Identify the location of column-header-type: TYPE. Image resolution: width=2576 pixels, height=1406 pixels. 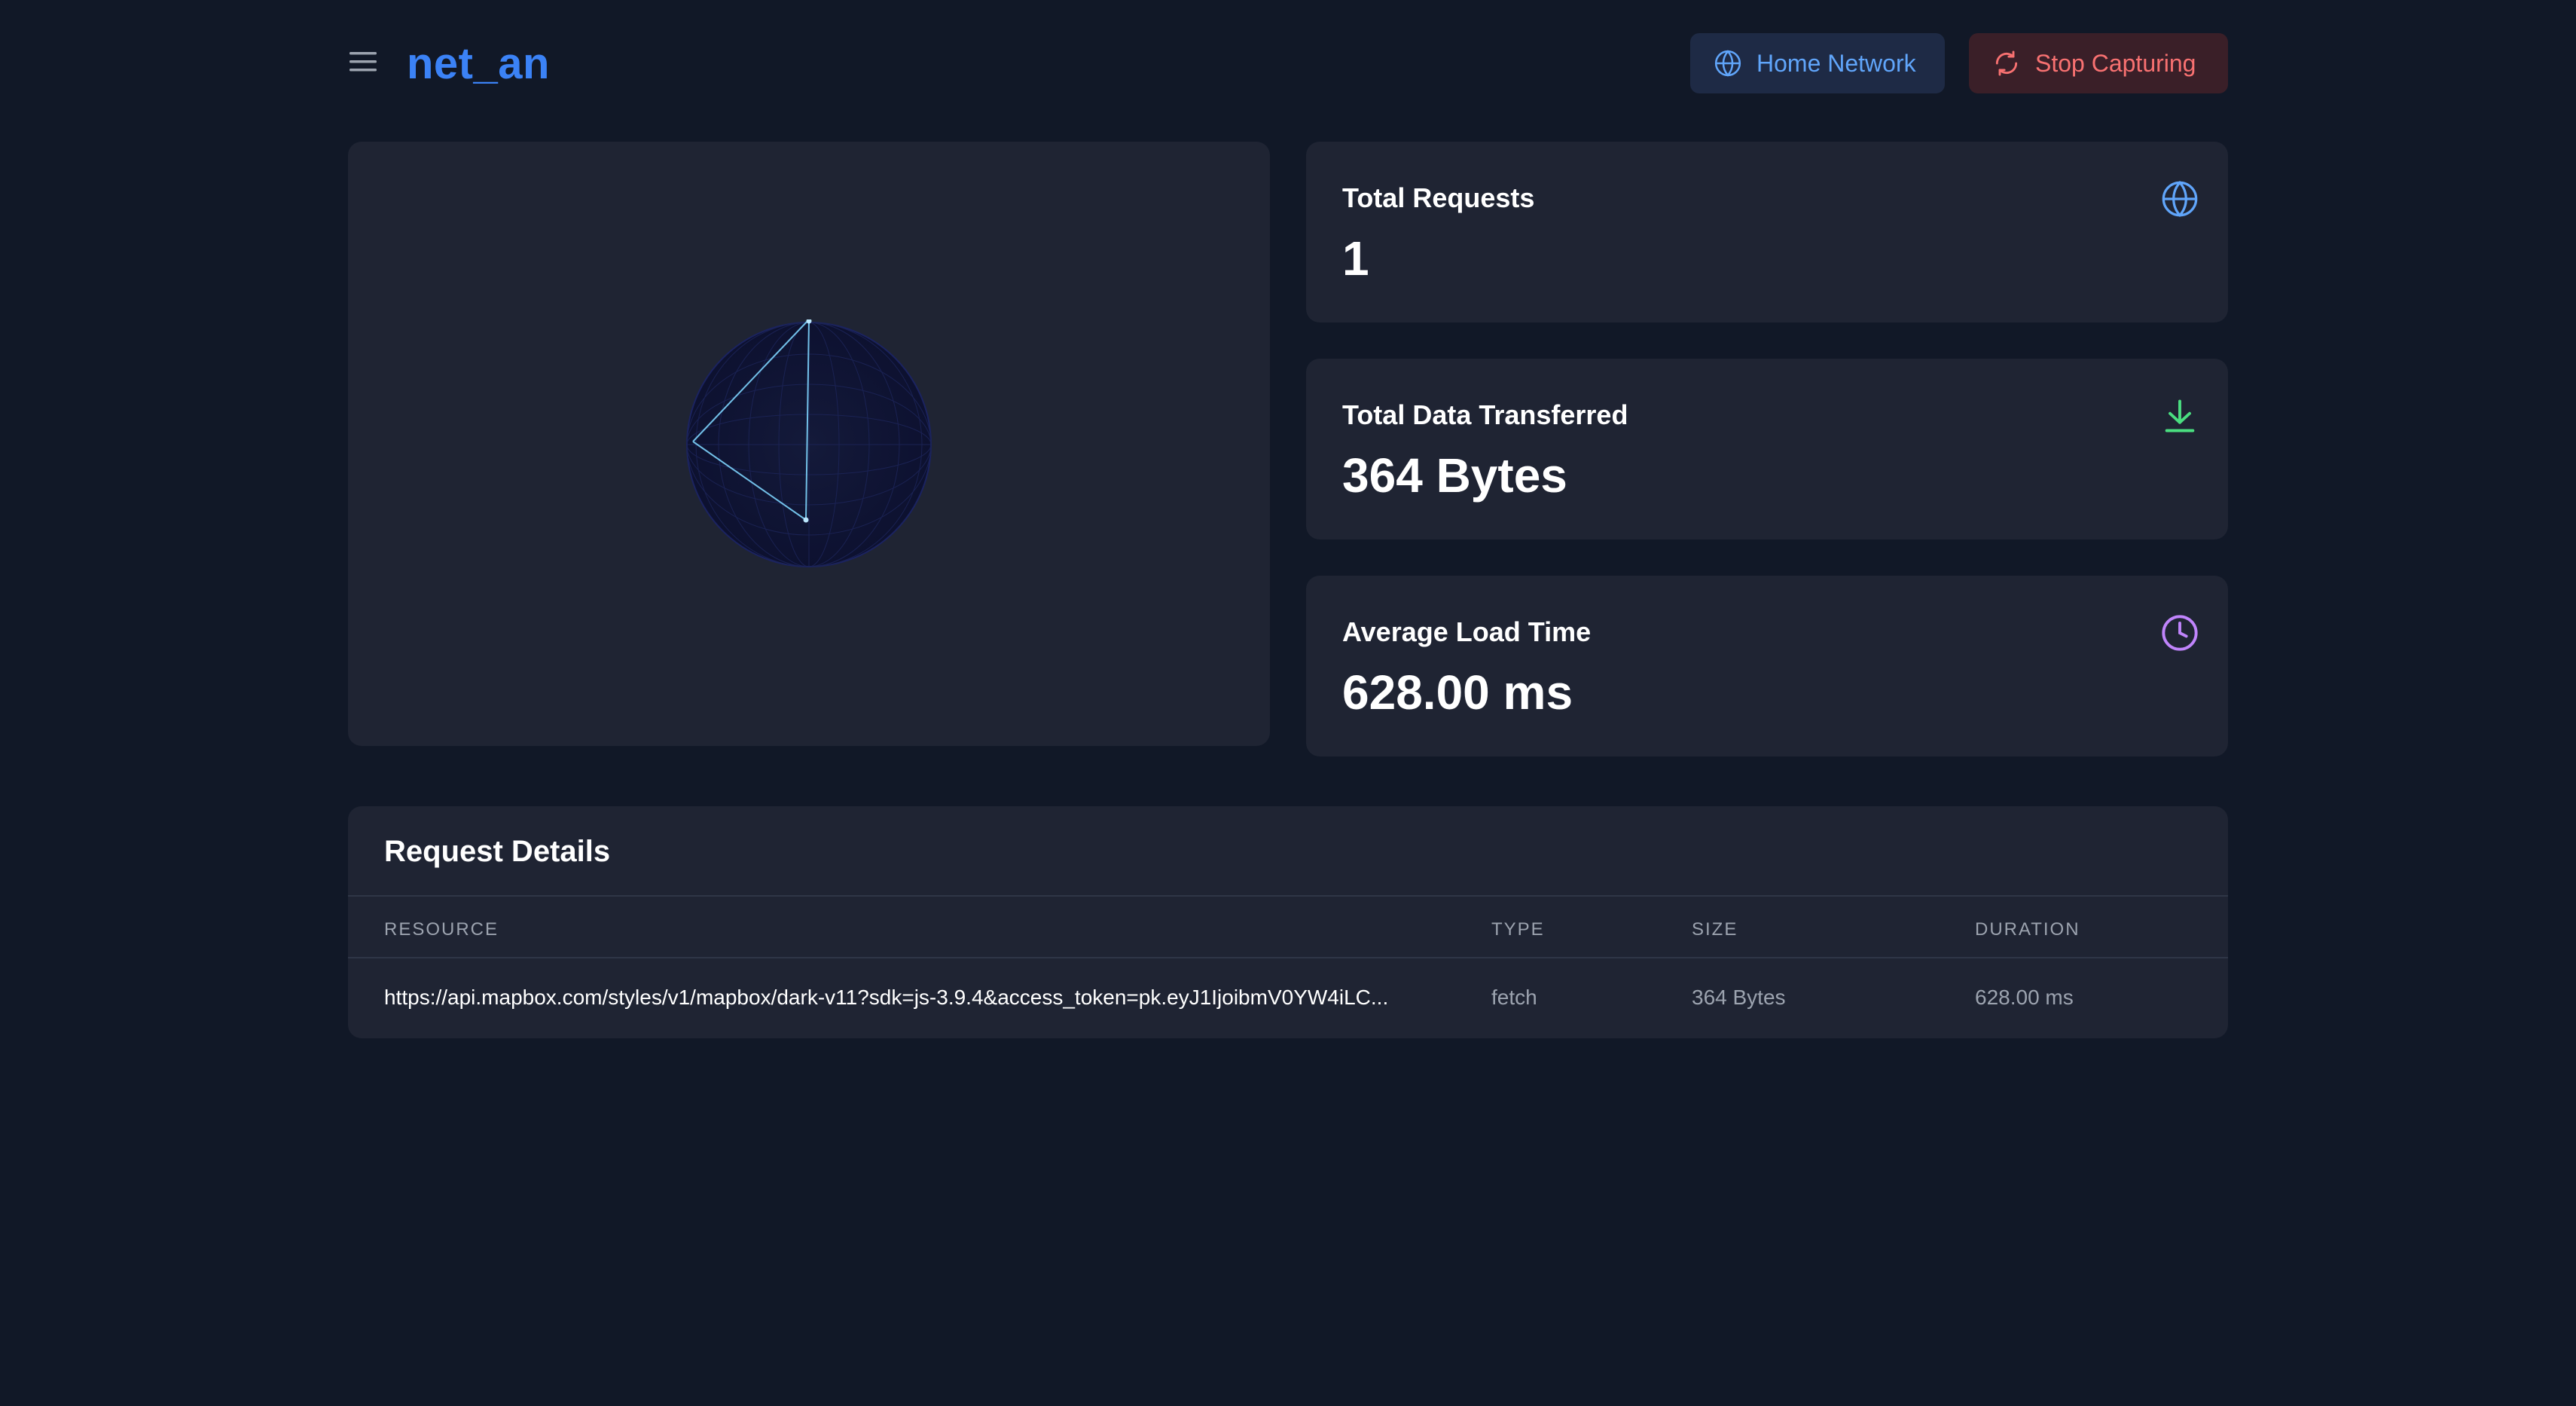
(1518, 929).